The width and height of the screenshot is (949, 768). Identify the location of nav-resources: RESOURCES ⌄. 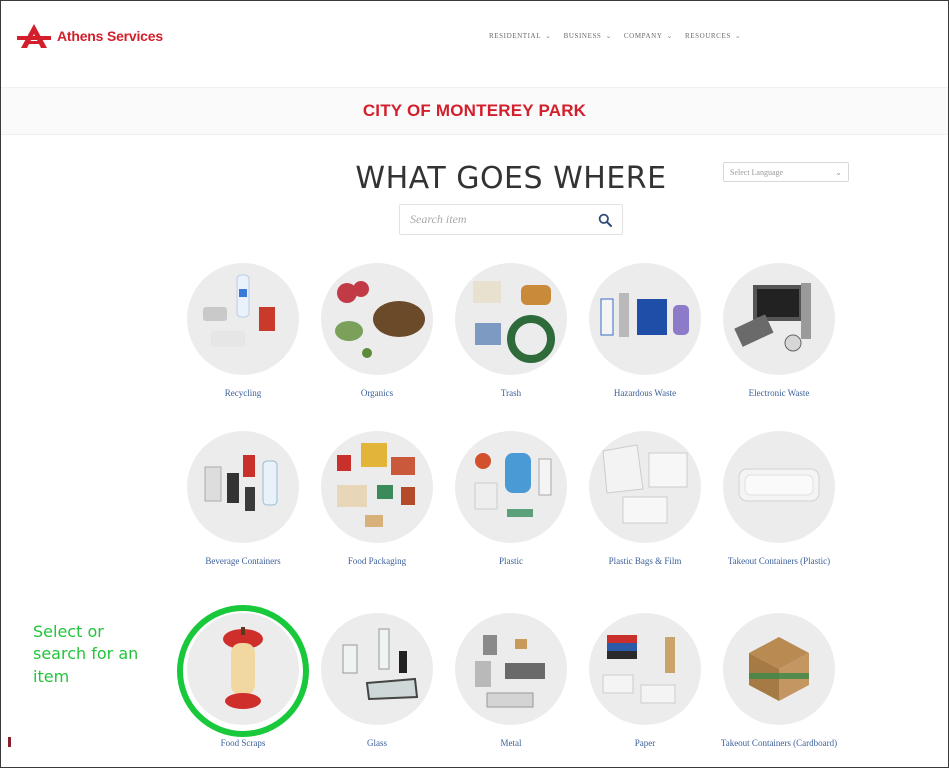
(713, 36).